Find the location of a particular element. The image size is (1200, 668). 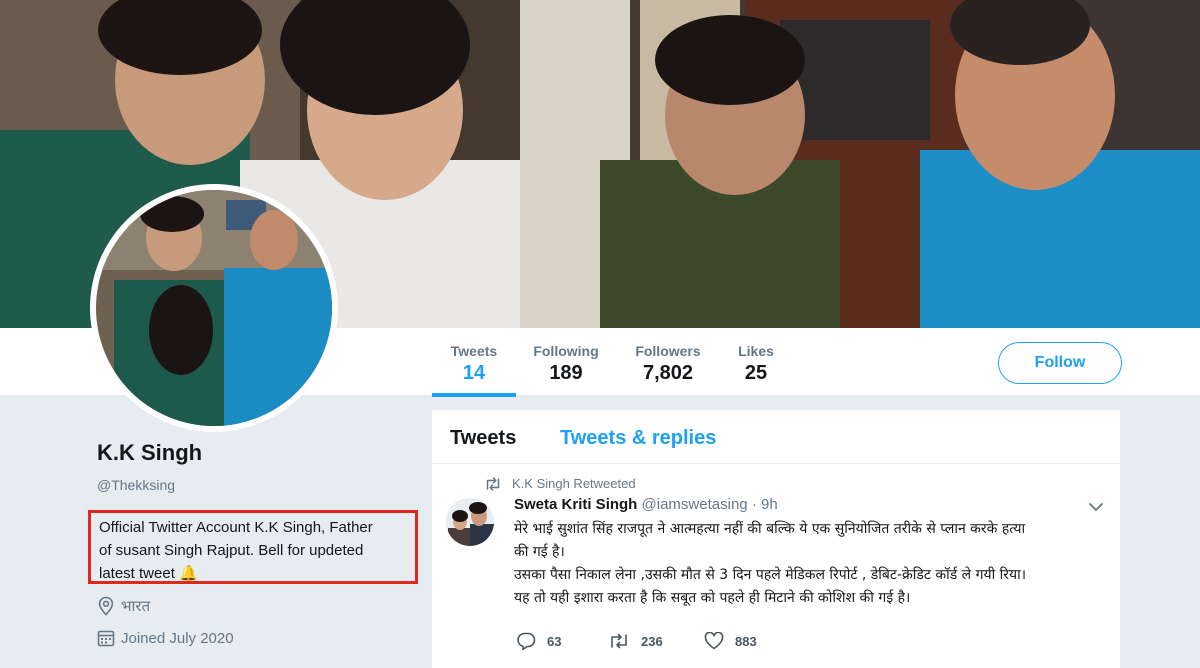

profile-avatar is located at coordinates (214, 308).